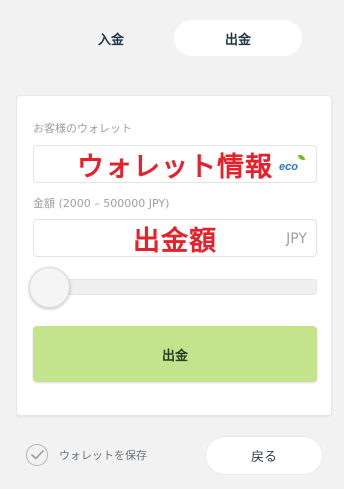 The height and width of the screenshot is (489, 344). What do you see at coordinates (37, 455) in the screenshot?
I see `checkmark-icon` at bounding box center [37, 455].